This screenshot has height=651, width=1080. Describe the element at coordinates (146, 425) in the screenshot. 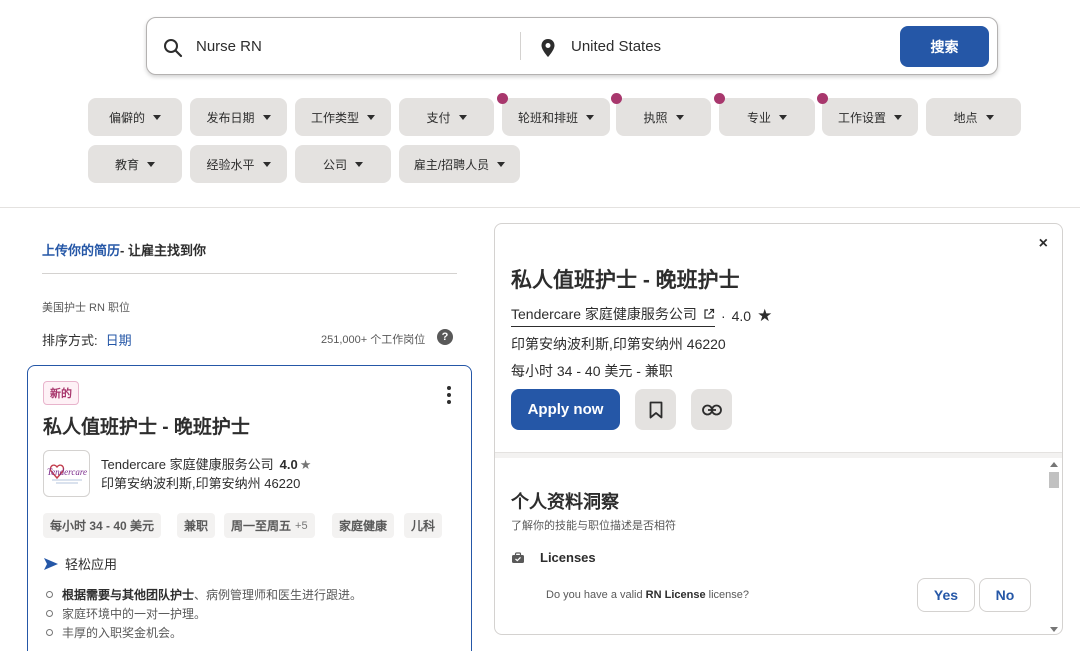

I see `job-title: 私人值班护士 - 晚班护士` at that location.